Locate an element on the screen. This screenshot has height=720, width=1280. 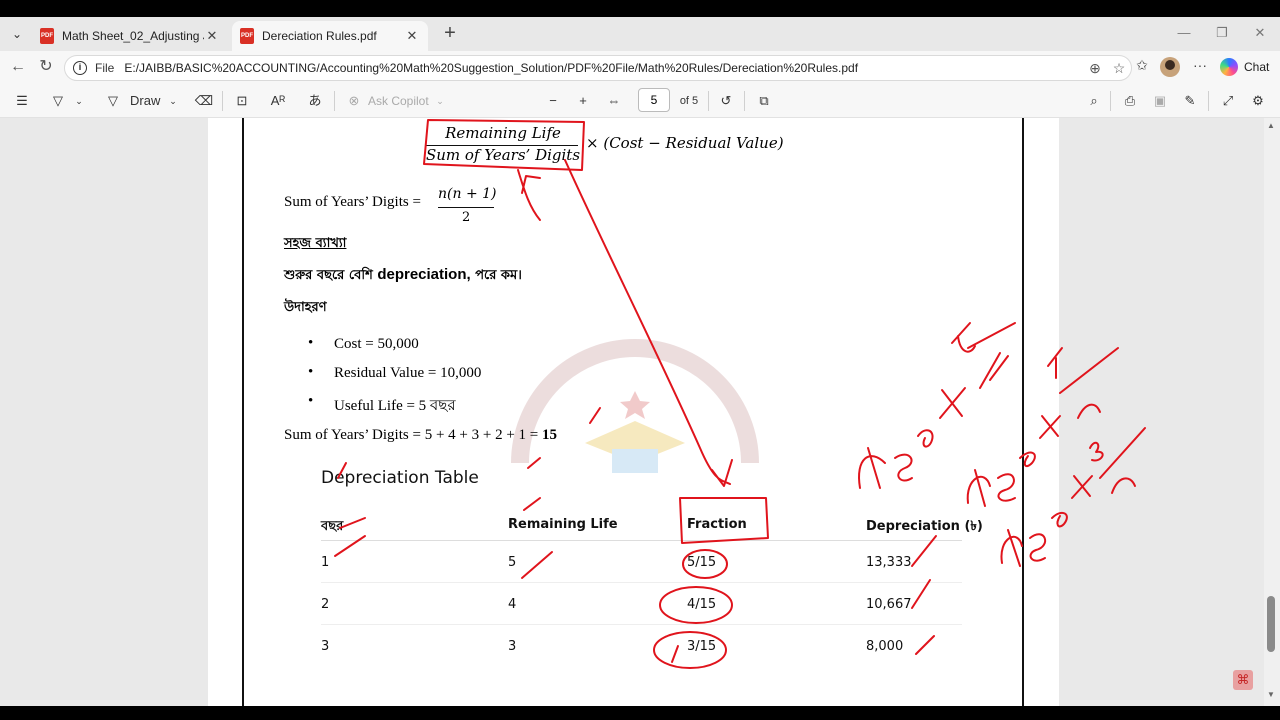
ask-copilot-label: Ask Copilot is located at coordinates (400, 101).